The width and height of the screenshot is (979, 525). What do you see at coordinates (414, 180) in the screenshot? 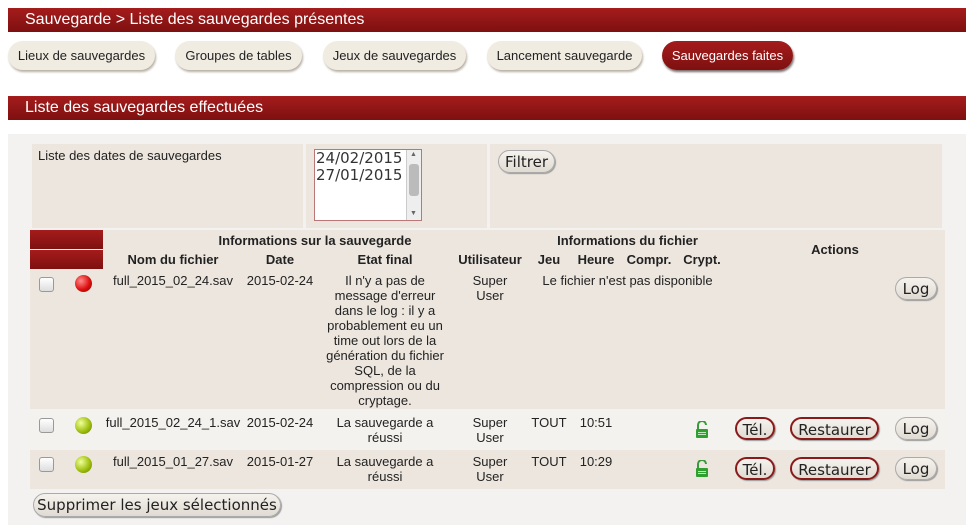
I see `scrollbar-thumb` at bounding box center [414, 180].